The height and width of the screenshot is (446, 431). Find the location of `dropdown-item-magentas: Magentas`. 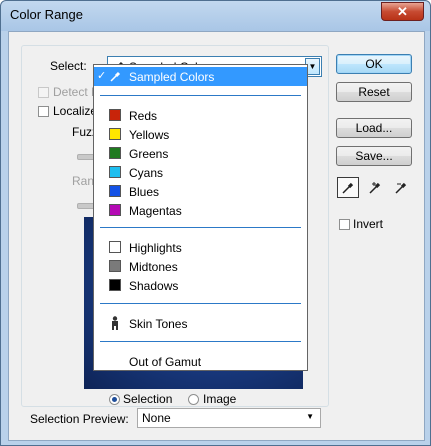

dropdown-item-magentas: Magentas is located at coordinates (200, 210).